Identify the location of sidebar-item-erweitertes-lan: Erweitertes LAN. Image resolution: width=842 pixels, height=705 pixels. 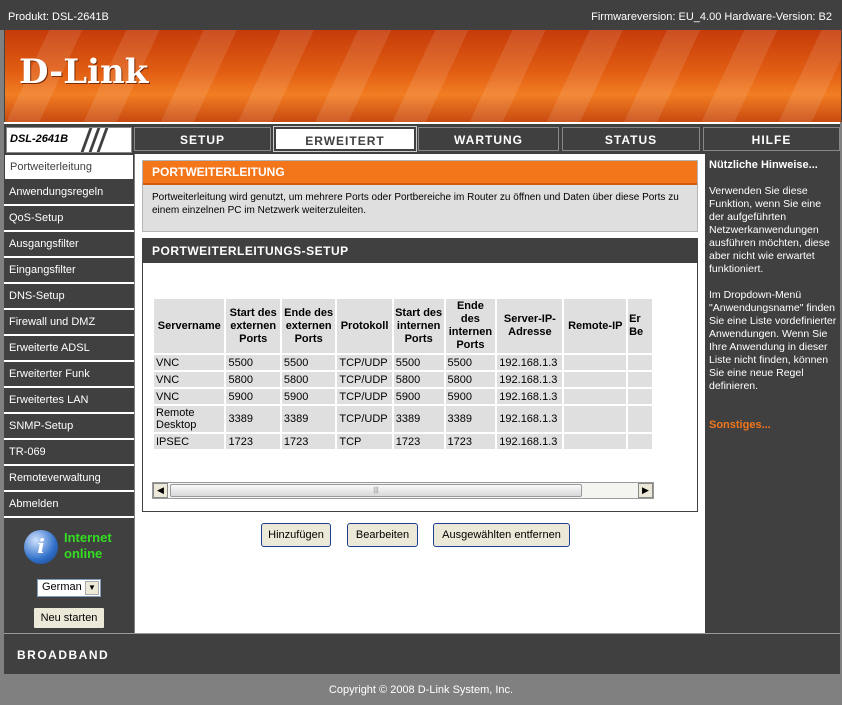
(69, 401).